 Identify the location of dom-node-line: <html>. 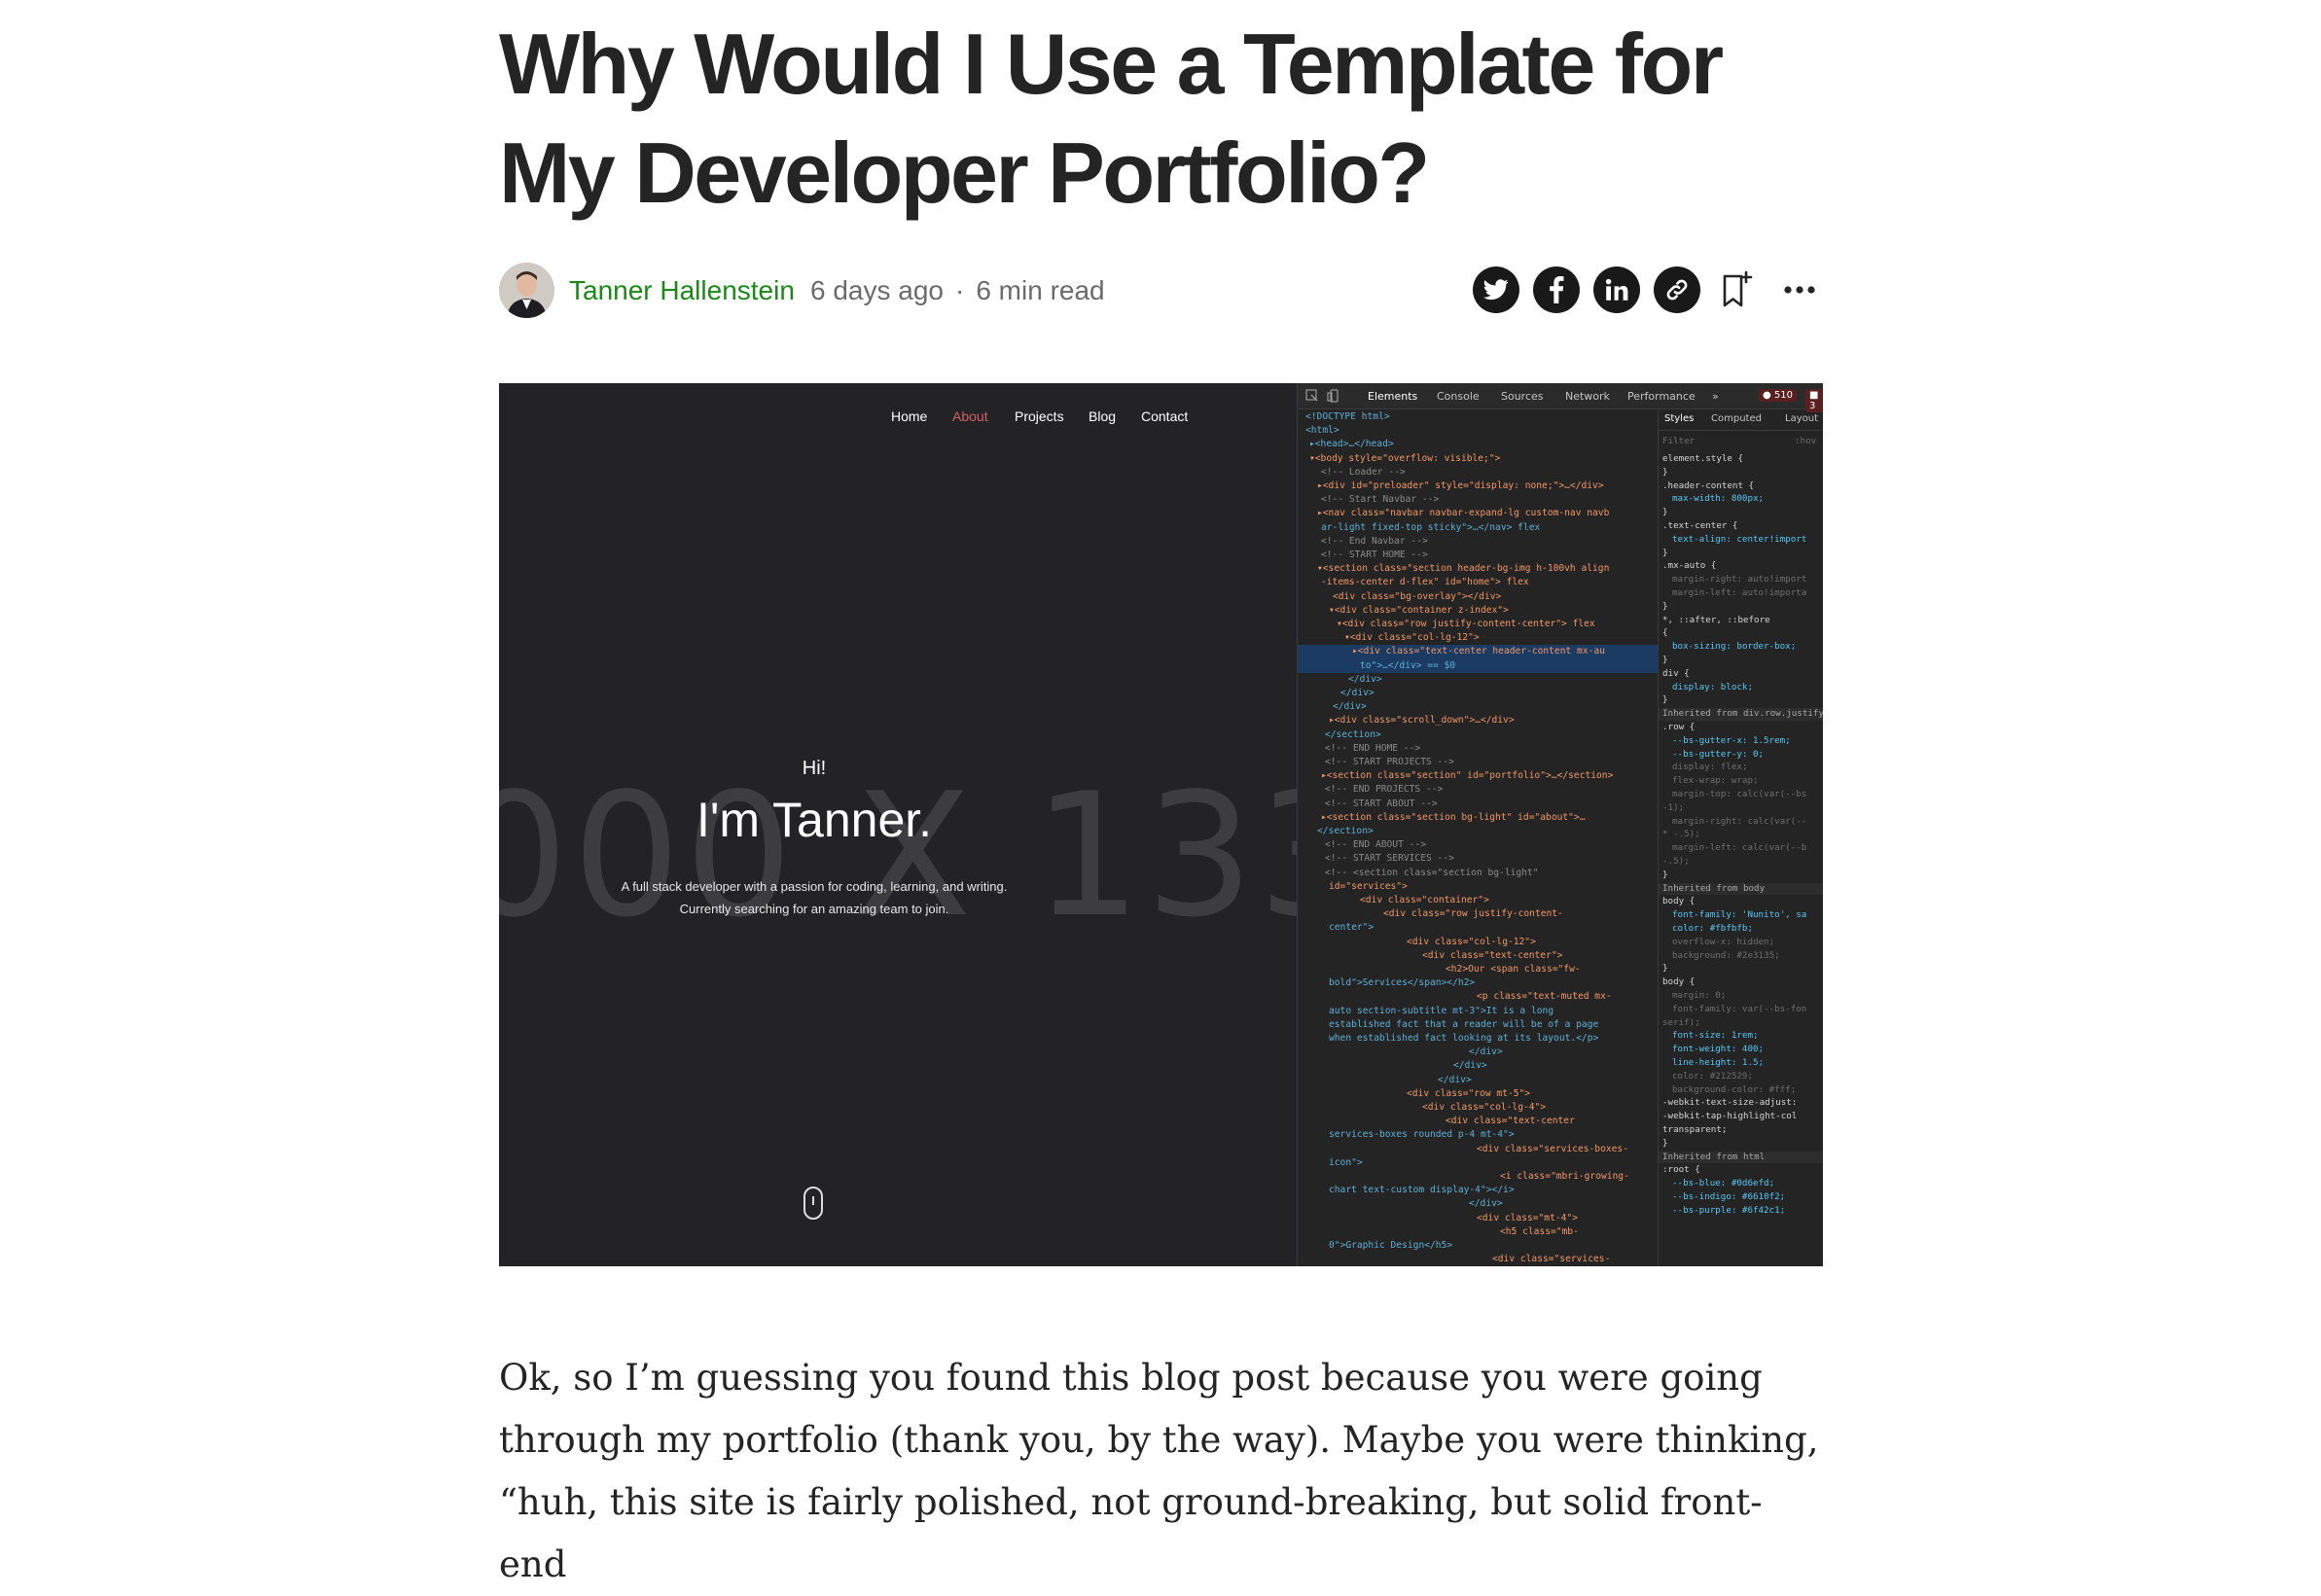
(1322, 431).